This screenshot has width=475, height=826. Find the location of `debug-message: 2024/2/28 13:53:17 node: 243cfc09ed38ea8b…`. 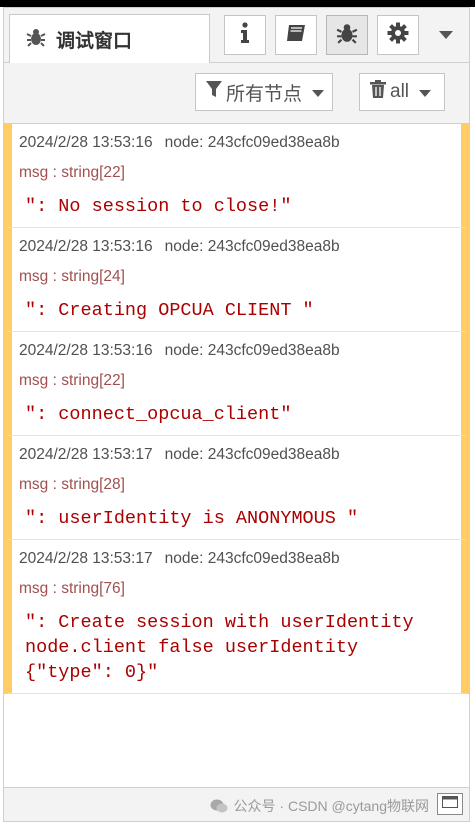

debug-message: 2024/2/28 13:53:17 node: 243cfc09ed38ea8b… is located at coordinates (236, 488).